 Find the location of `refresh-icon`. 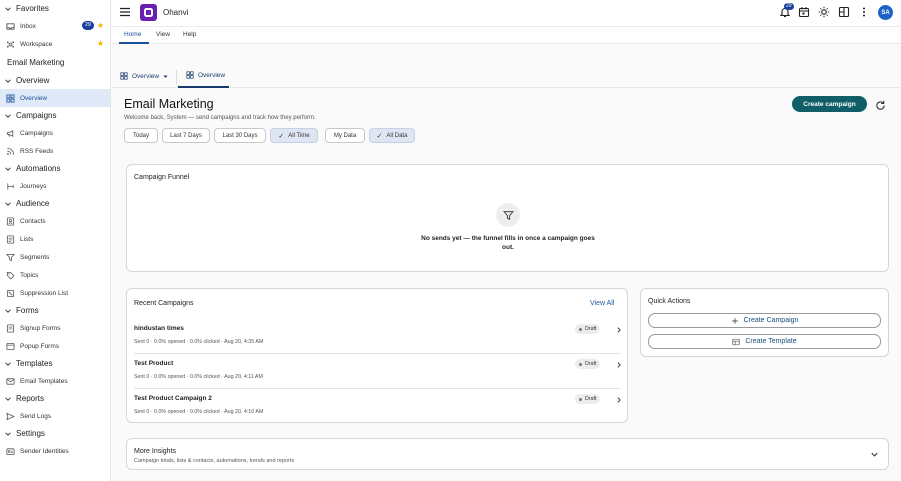

refresh-icon is located at coordinates (880, 105).